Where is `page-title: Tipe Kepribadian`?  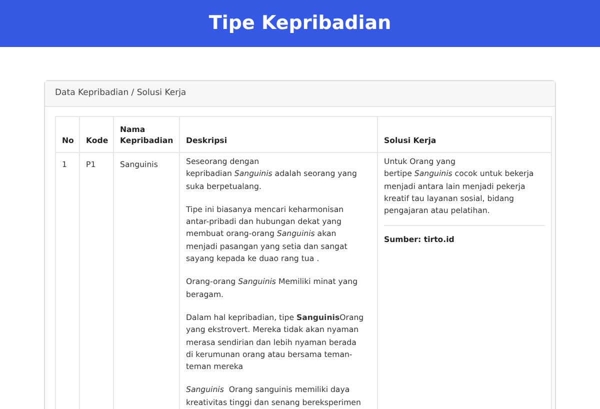 page-title: Tipe Kepribadian is located at coordinates (300, 23).